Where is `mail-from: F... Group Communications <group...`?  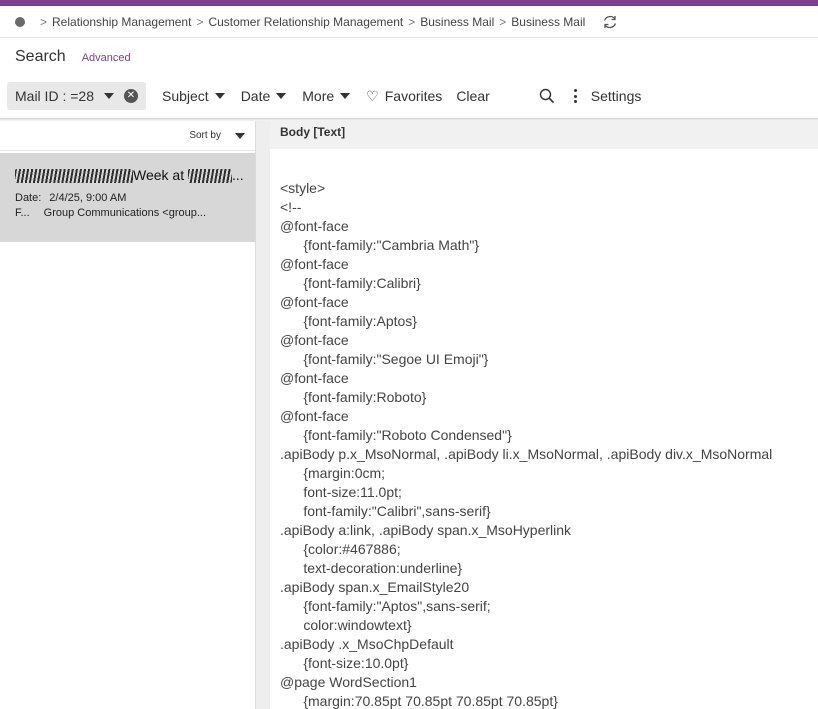 mail-from: F... Group Communications <group... is located at coordinates (135, 213).